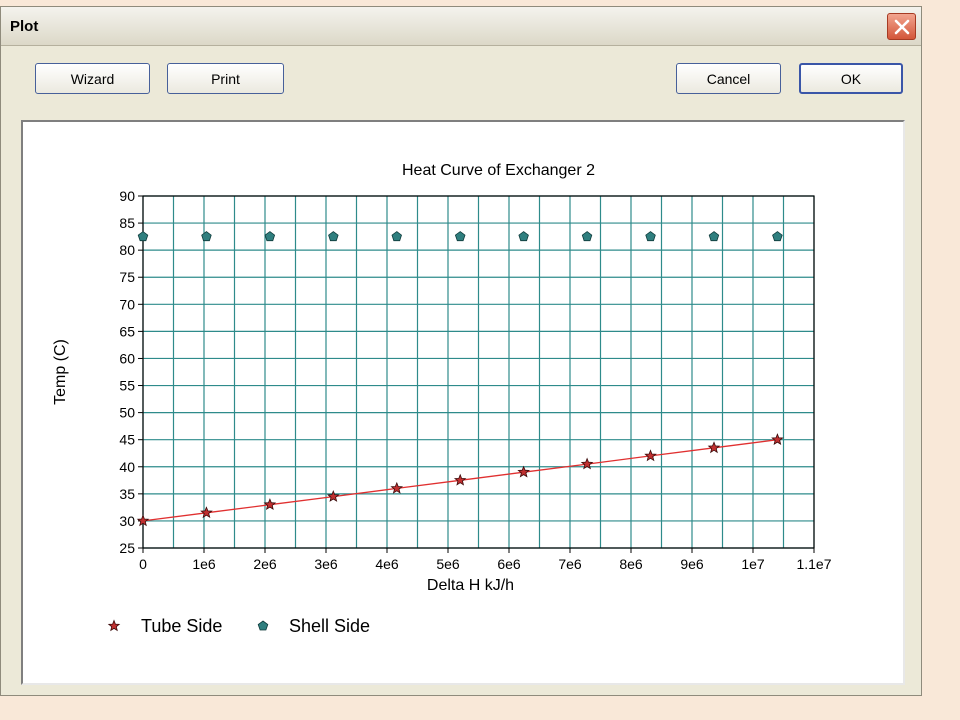 The width and height of the screenshot is (960, 720). I want to click on x-tick-label: 2e6, so click(265, 564).